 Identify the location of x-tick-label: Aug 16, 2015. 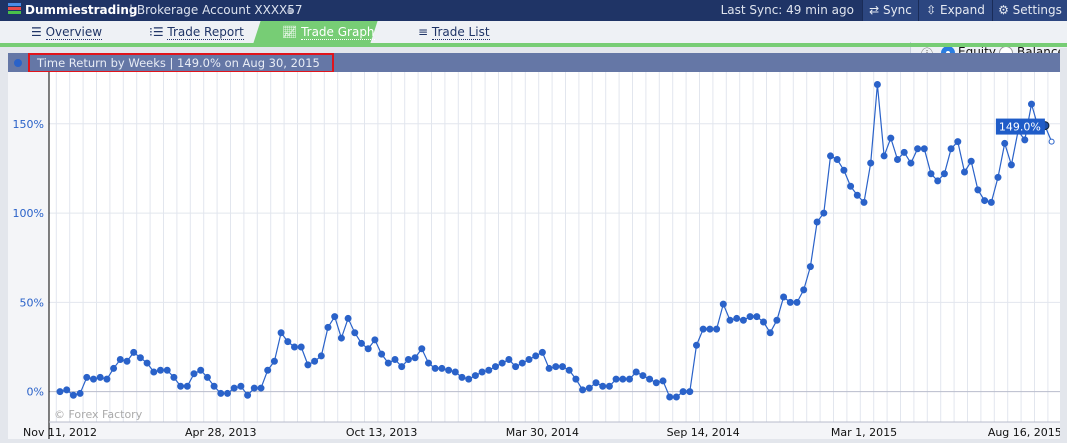
(1024, 432).